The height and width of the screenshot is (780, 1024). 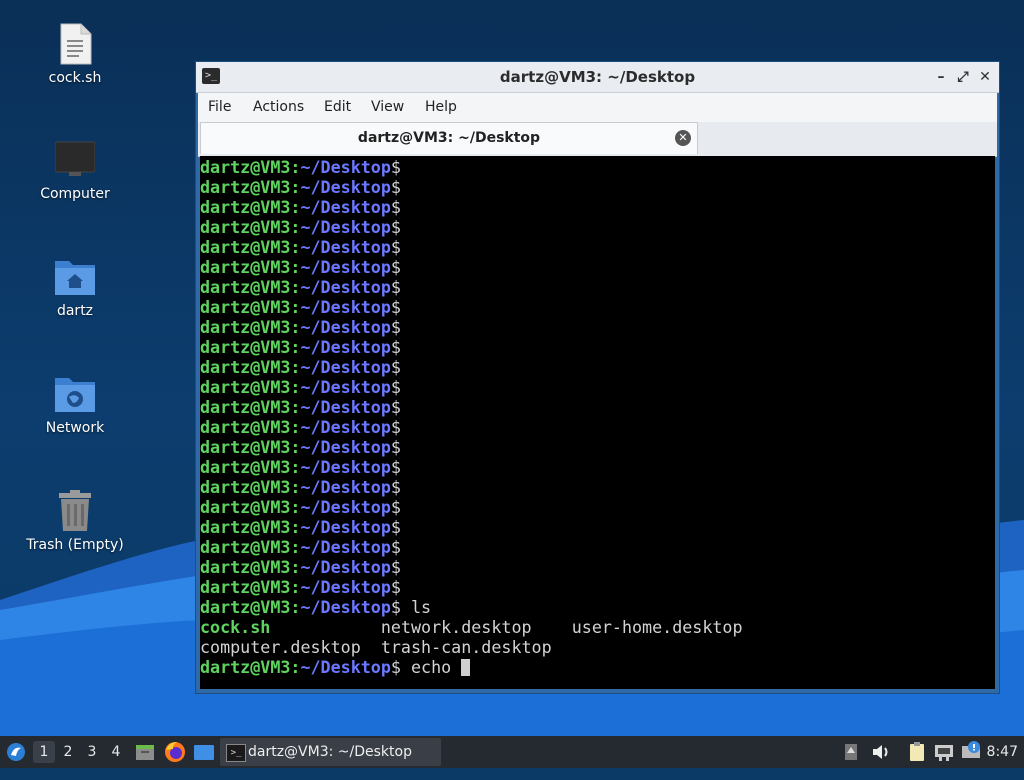 I want to click on desktop-icon-network: Network, so click(x=75, y=404).